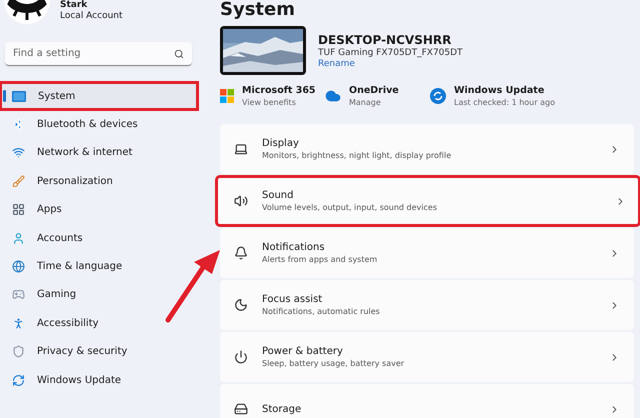 The image size is (640, 418). What do you see at coordinates (258, 10) in the screenshot?
I see `page-title: System` at bounding box center [258, 10].